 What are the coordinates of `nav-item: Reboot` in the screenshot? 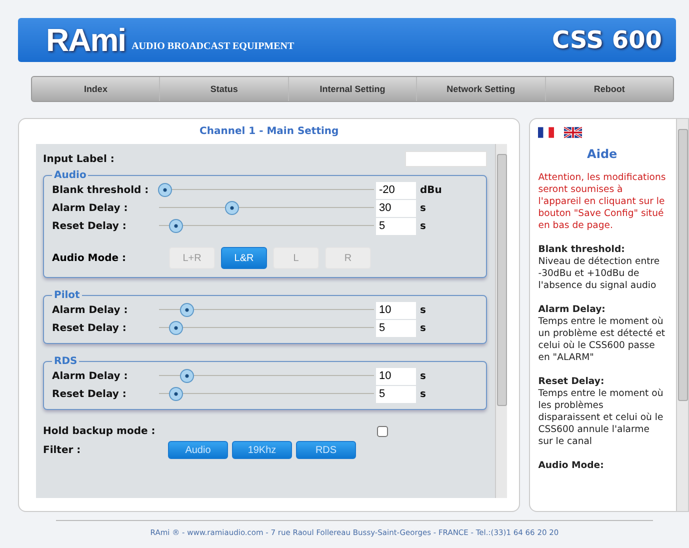 It's located at (610, 89).